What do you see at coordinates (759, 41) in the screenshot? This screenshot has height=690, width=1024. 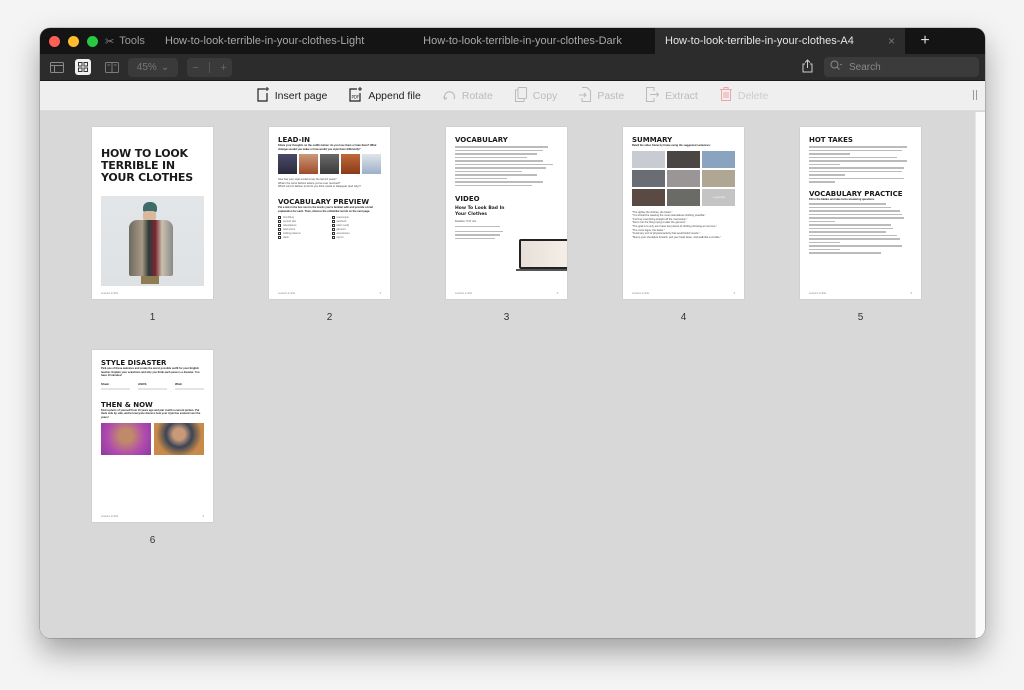 I see `tab-label: How-to-look-terrible-in-your-clothes-A4` at bounding box center [759, 41].